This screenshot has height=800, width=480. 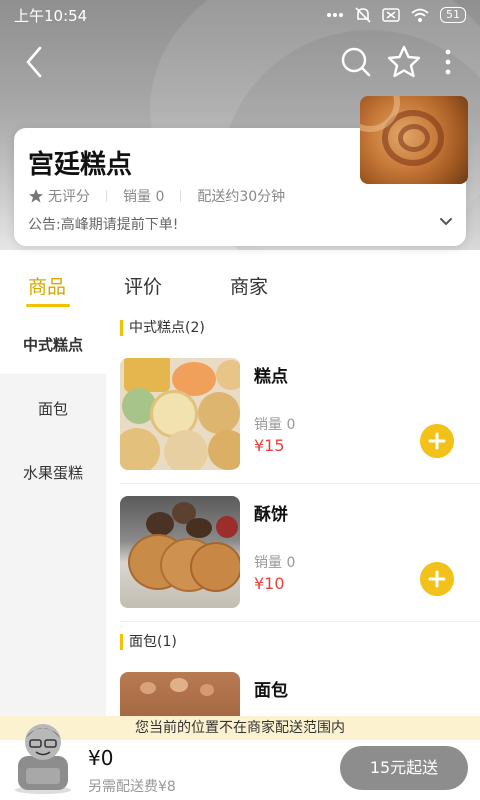 I want to click on tab-reviews: 评价, so click(x=143, y=285).